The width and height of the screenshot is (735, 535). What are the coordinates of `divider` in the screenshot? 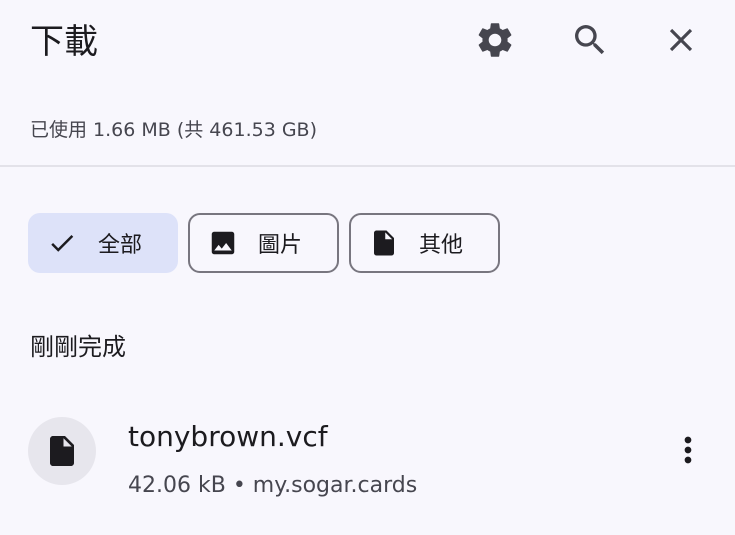 It's located at (367, 166).